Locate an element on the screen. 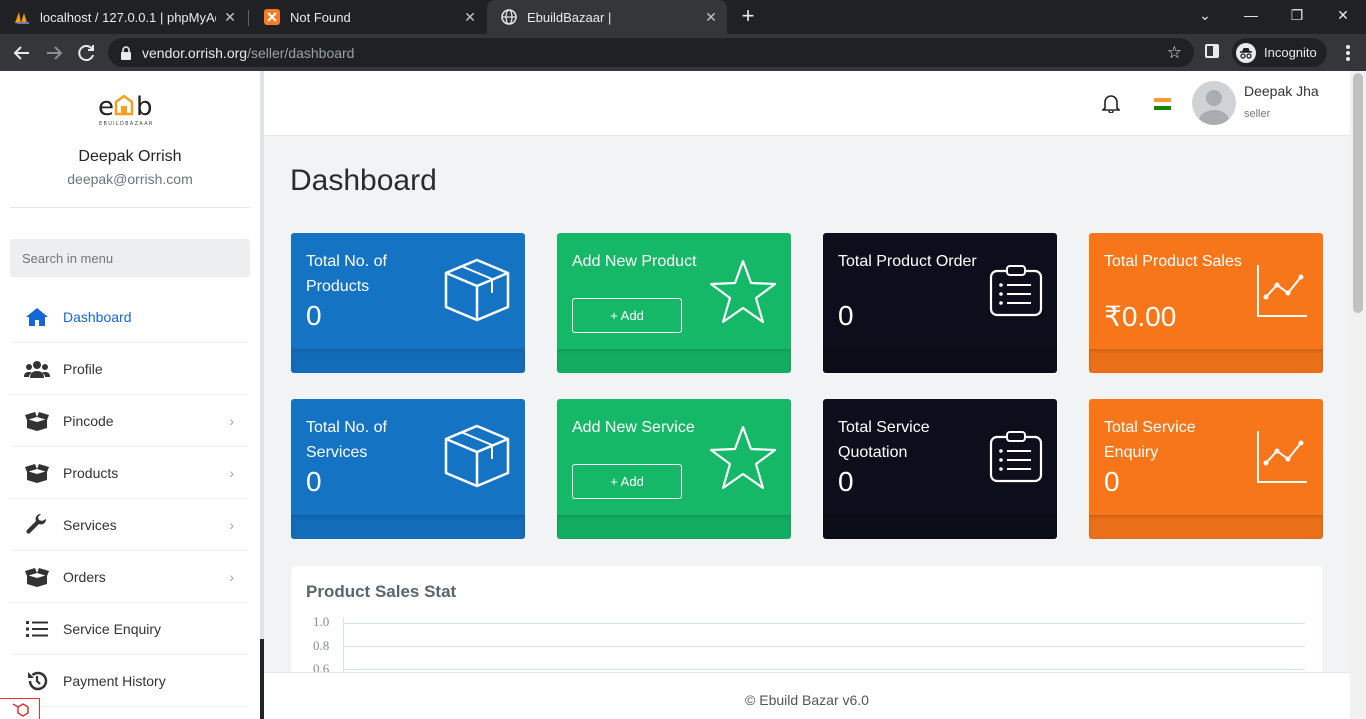 The image size is (1366, 719). card-title: Total Service Quotation is located at coordinates (884, 440).